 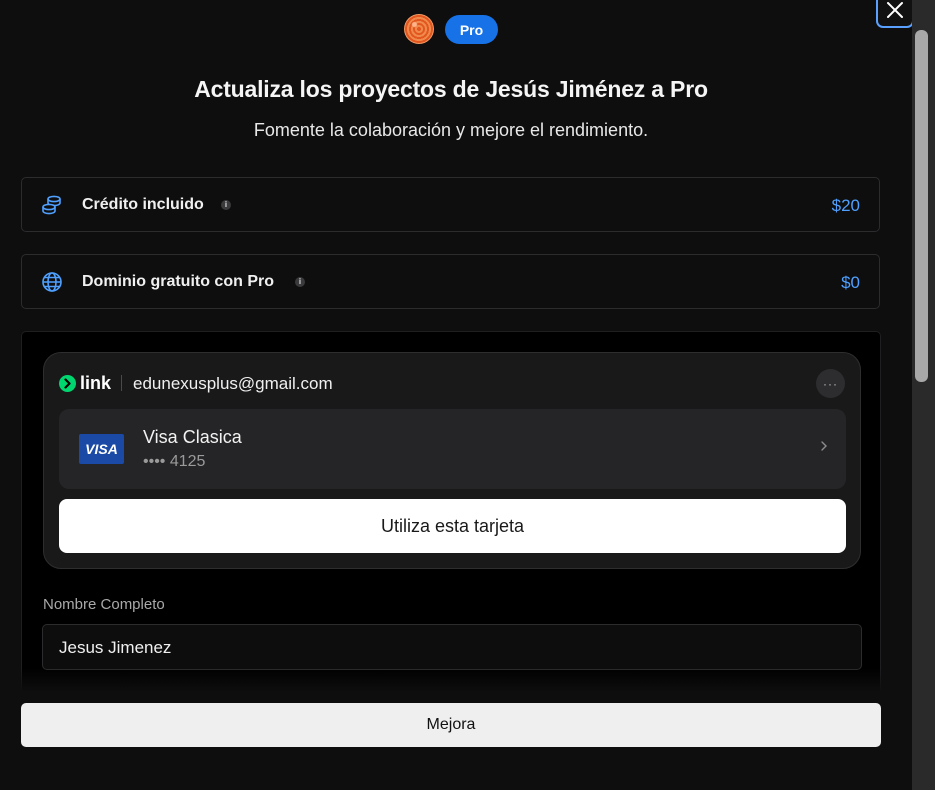 What do you see at coordinates (96, 383) in the screenshot?
I see `link-brand: link` at bounding box center [96, 383].